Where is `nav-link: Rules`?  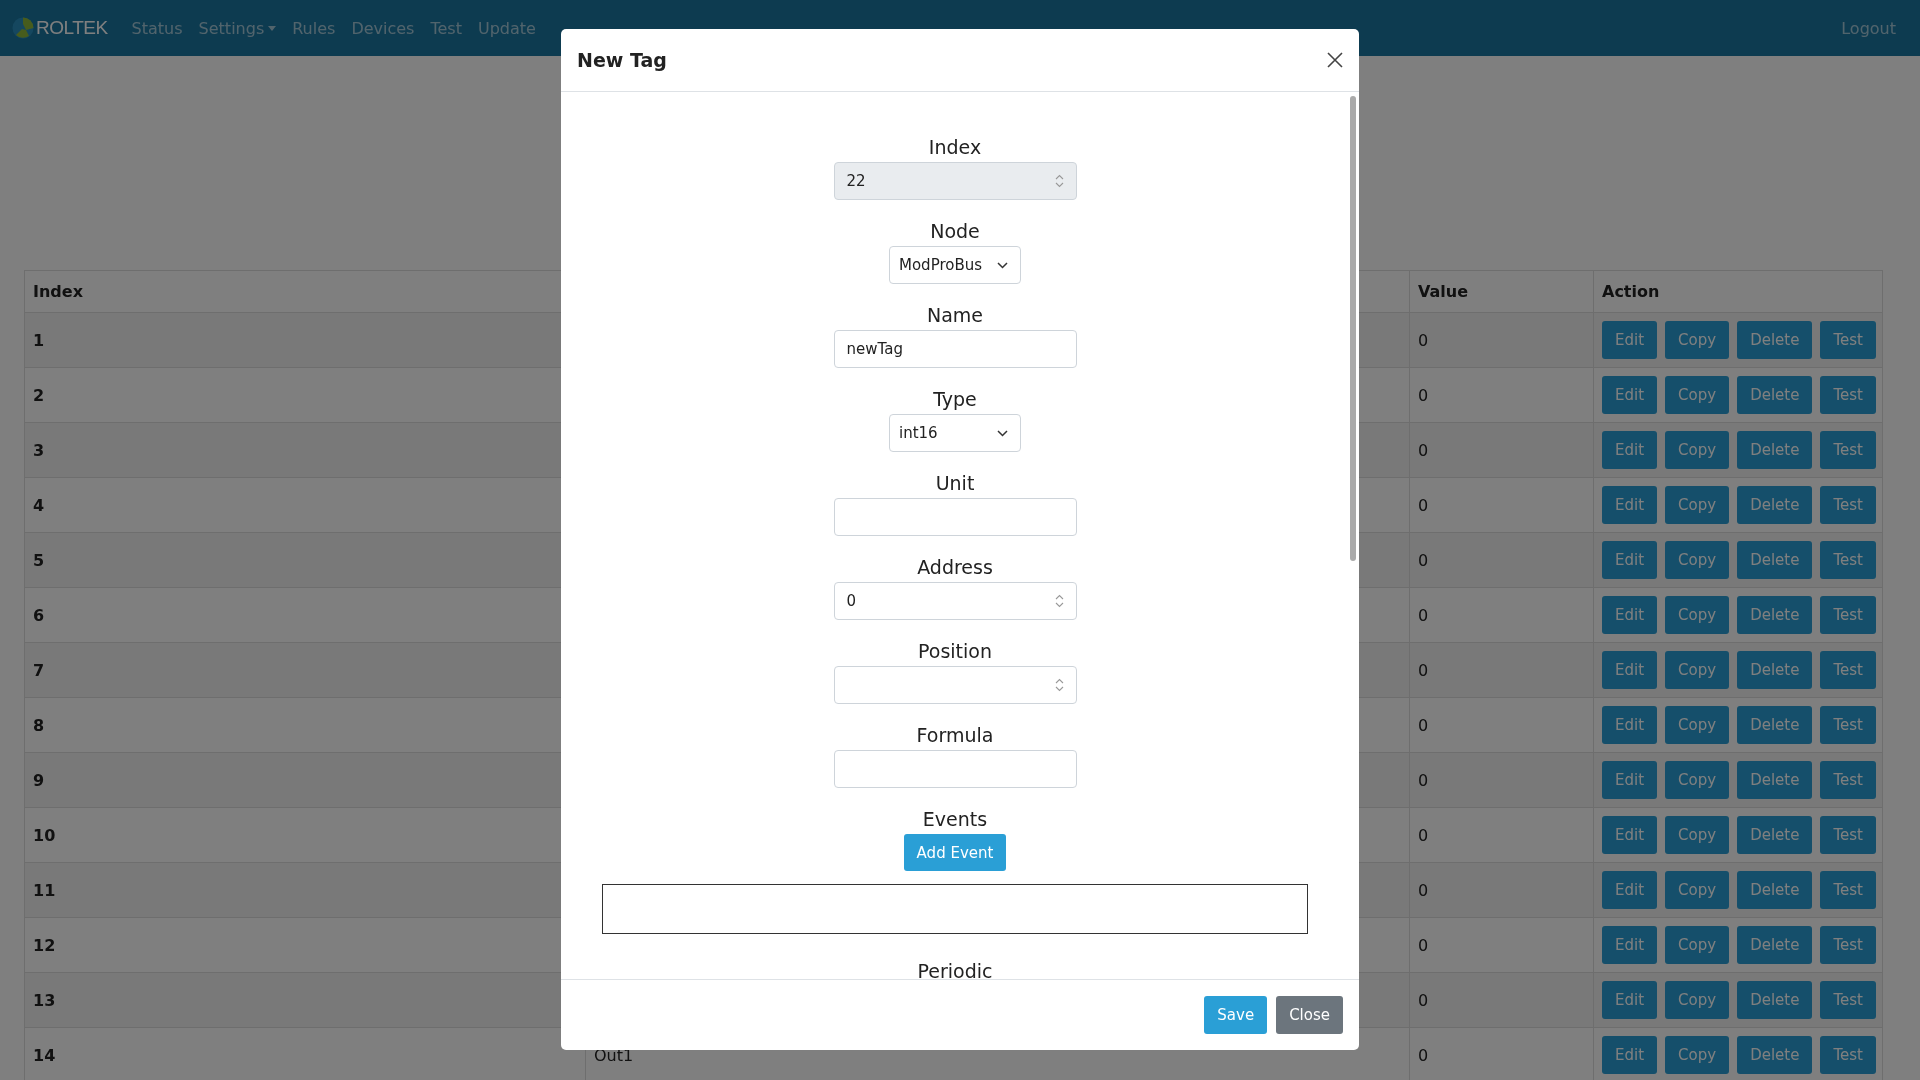
nav-link: Rules is located at coordinates (314, 28).